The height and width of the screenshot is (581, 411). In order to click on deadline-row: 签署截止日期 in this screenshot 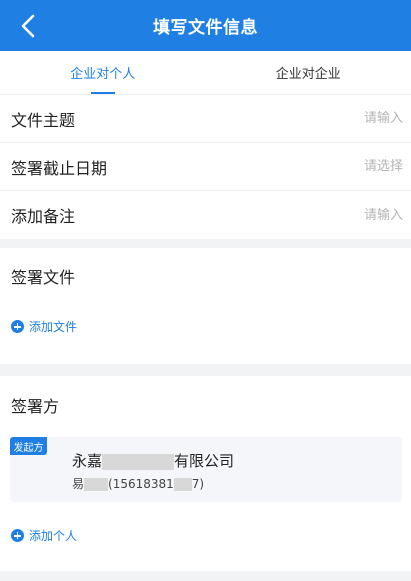, I will do `click(205, 167)`.